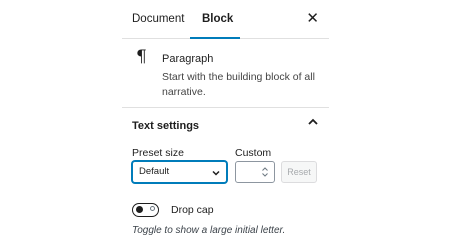 Image resolution: width=450 pixels, height=250 pixels. What do you see at coordinates (313, 122) in the screenshot?
I see `chevron-up-icon` at bounding box center [313, 122].